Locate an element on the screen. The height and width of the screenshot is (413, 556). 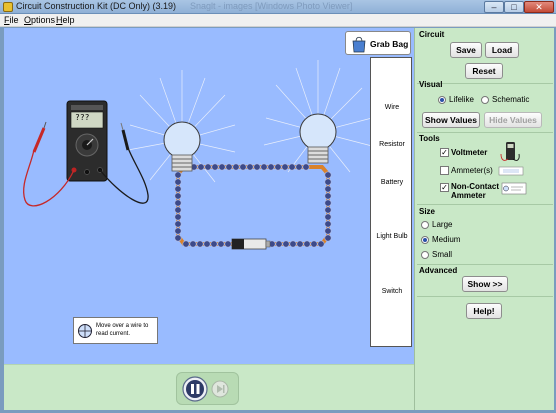
voltmeter-label: Voltmeter is located at coordinates (469, 152).